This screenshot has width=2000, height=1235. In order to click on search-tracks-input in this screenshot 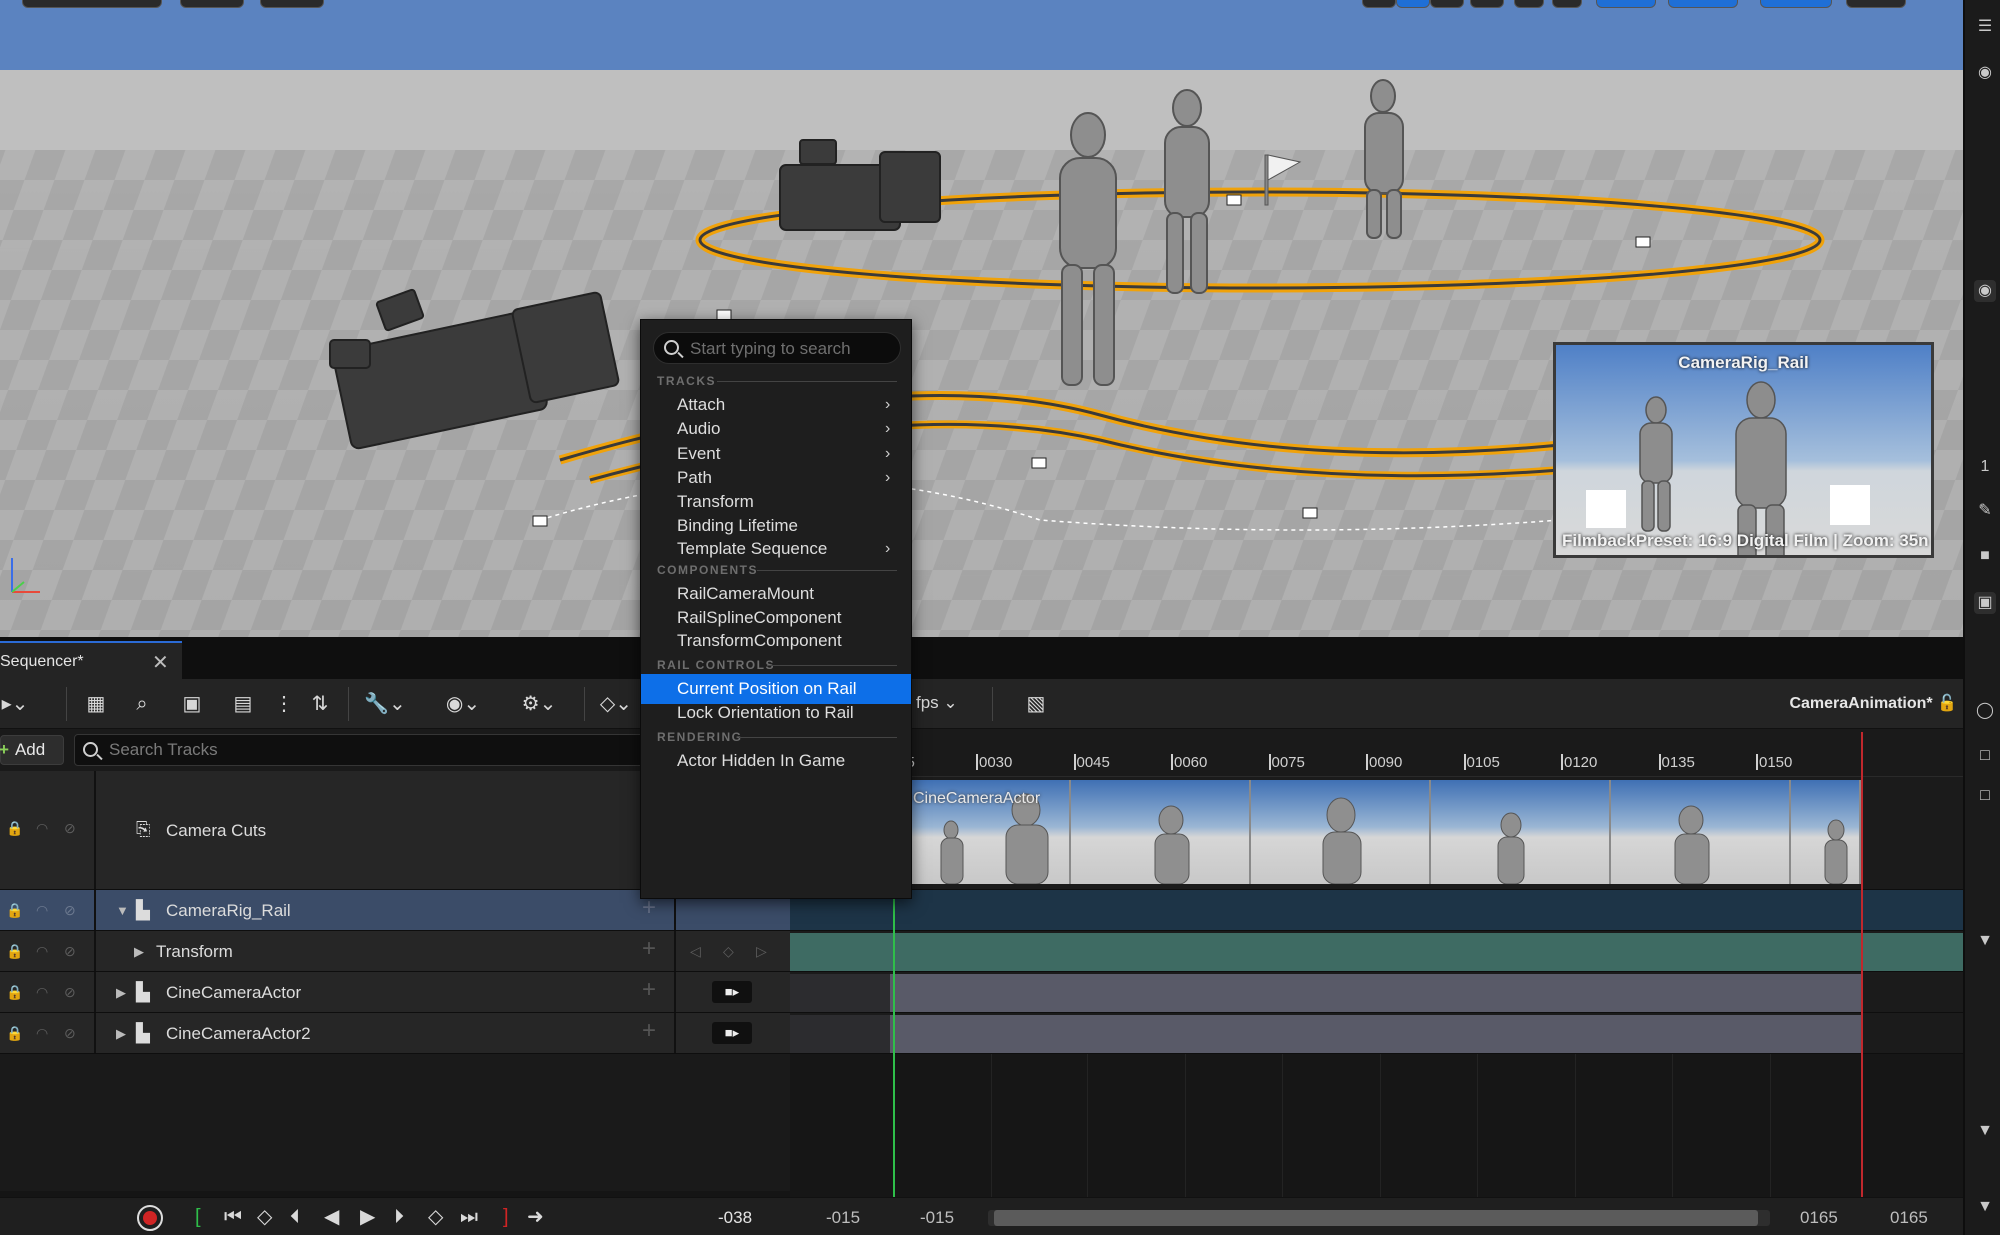, I will do `click(409, 750)`.